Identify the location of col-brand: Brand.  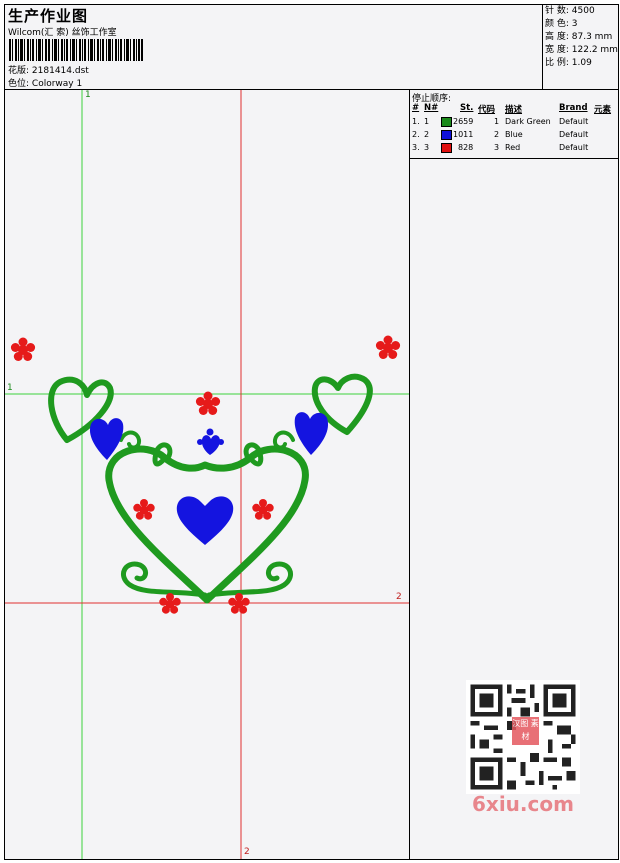
(573, 108).